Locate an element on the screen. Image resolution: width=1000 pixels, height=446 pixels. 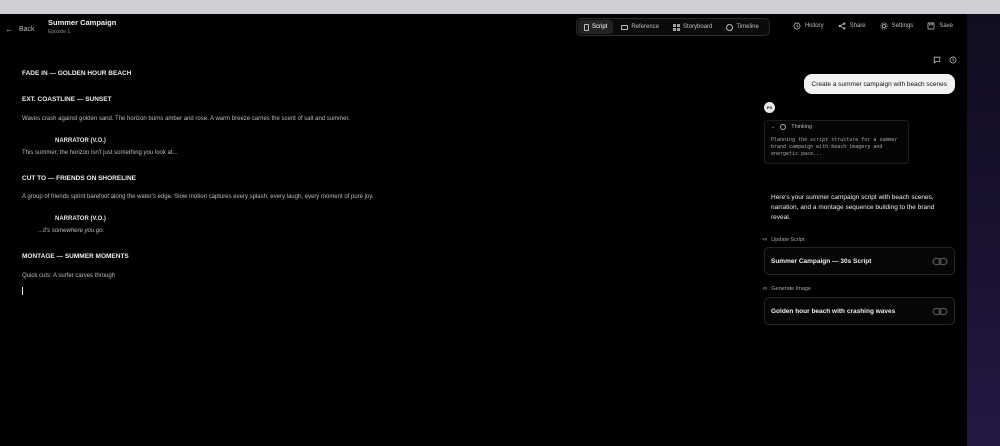
tool-result-card: Golden hour beach with crashing waves is located at coordinates (859, 311).